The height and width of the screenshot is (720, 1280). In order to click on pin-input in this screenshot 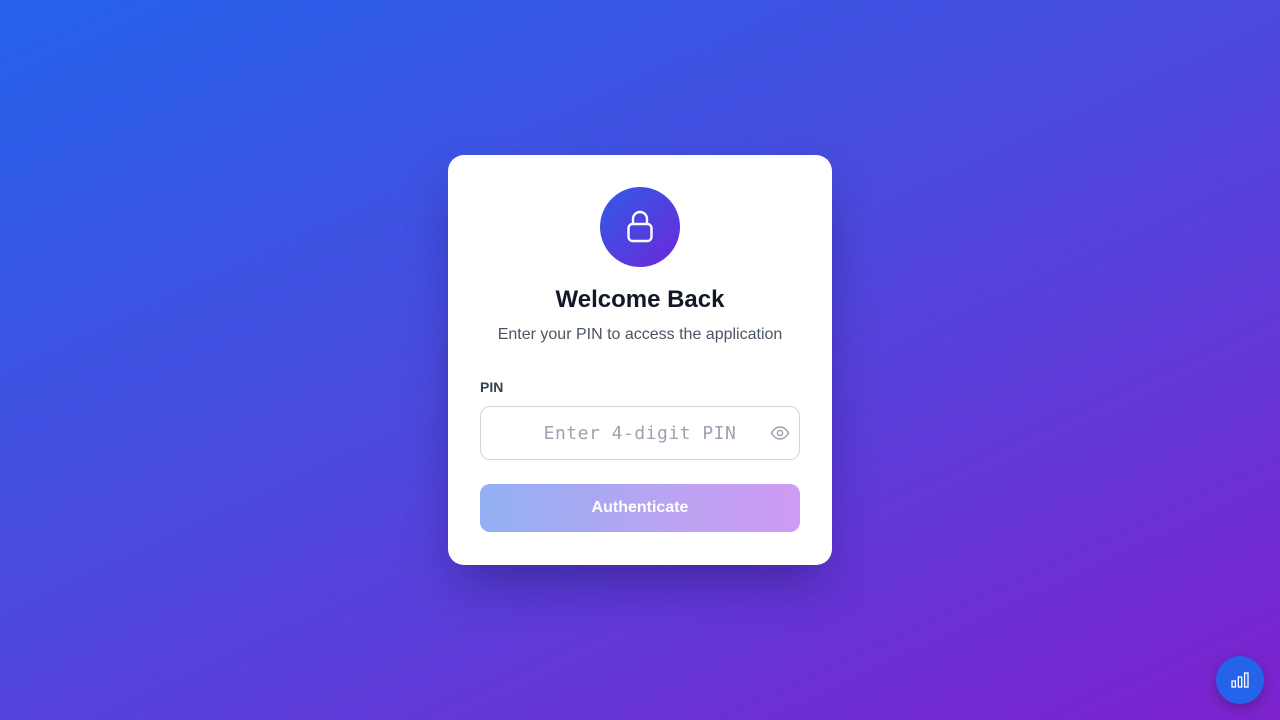, I will do `click(640, 433)`.